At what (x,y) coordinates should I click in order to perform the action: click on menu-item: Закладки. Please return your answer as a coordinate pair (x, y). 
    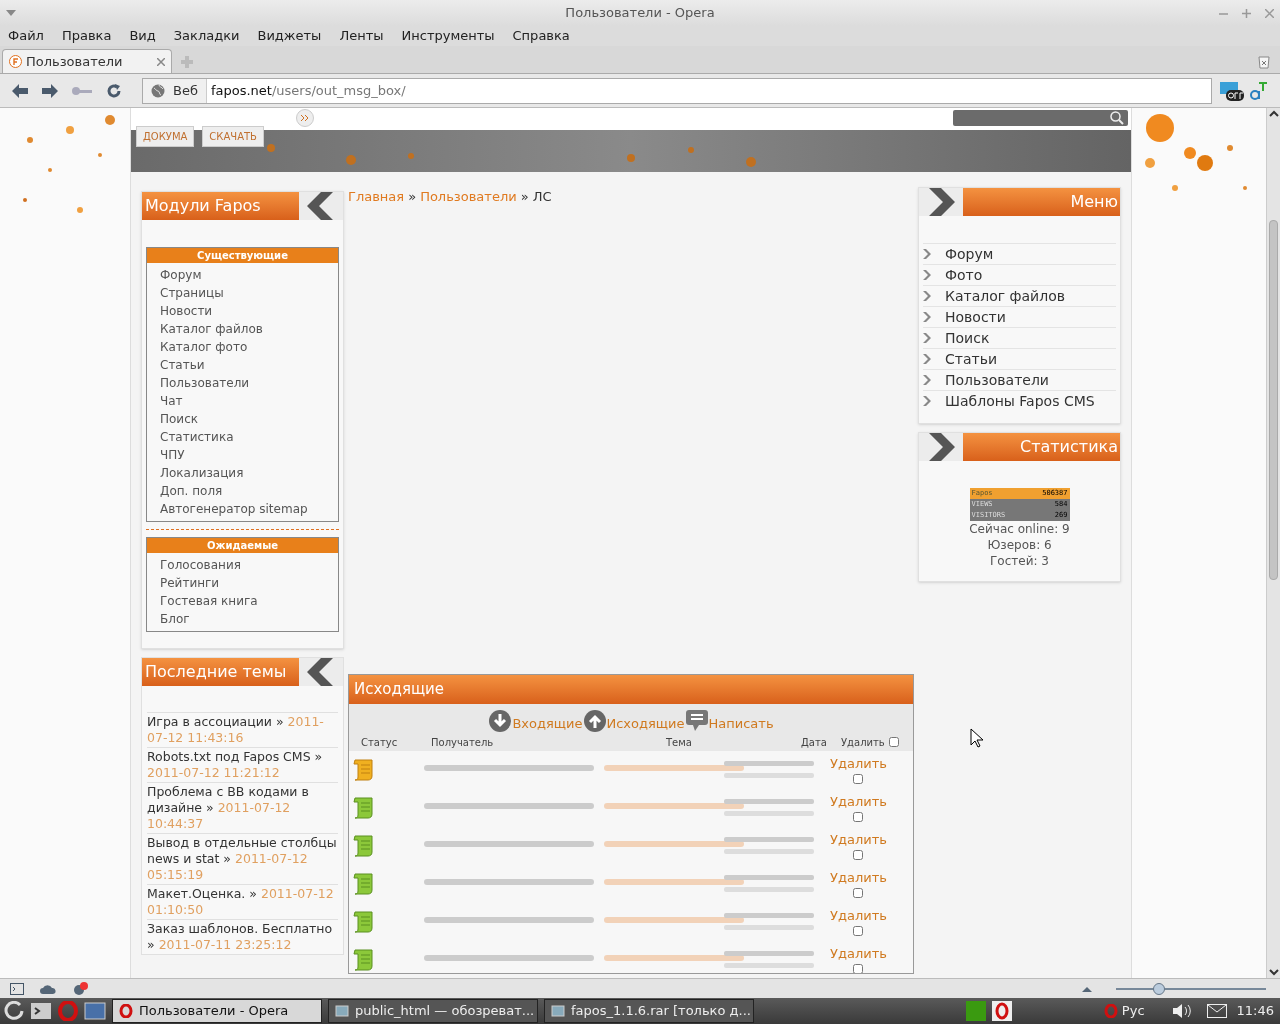
    Looking at the image, I should click on (206, 36).